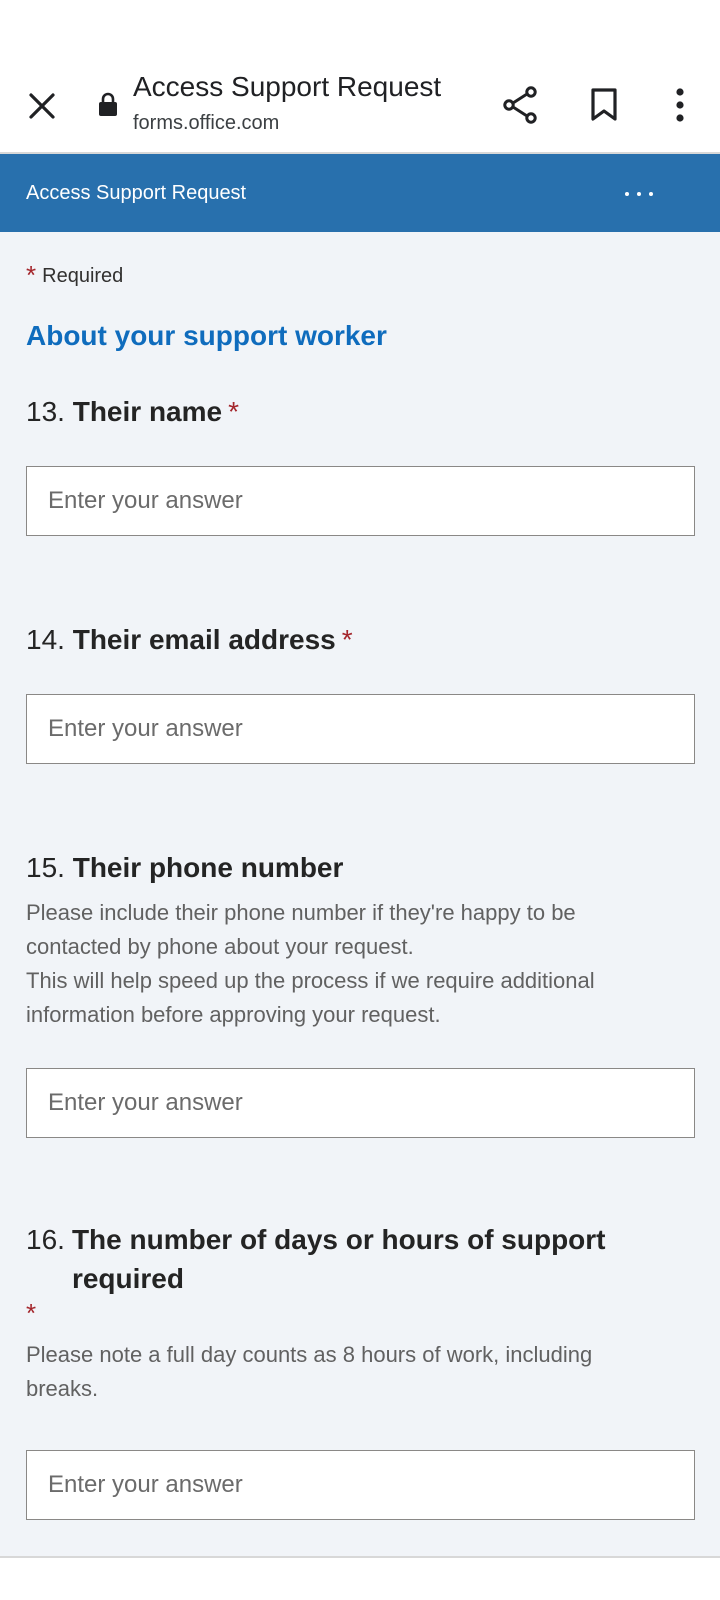  Describe the element at coordinates (136, 193) in the screenshot. I see `form-header-title: Access Support Request` at that location.